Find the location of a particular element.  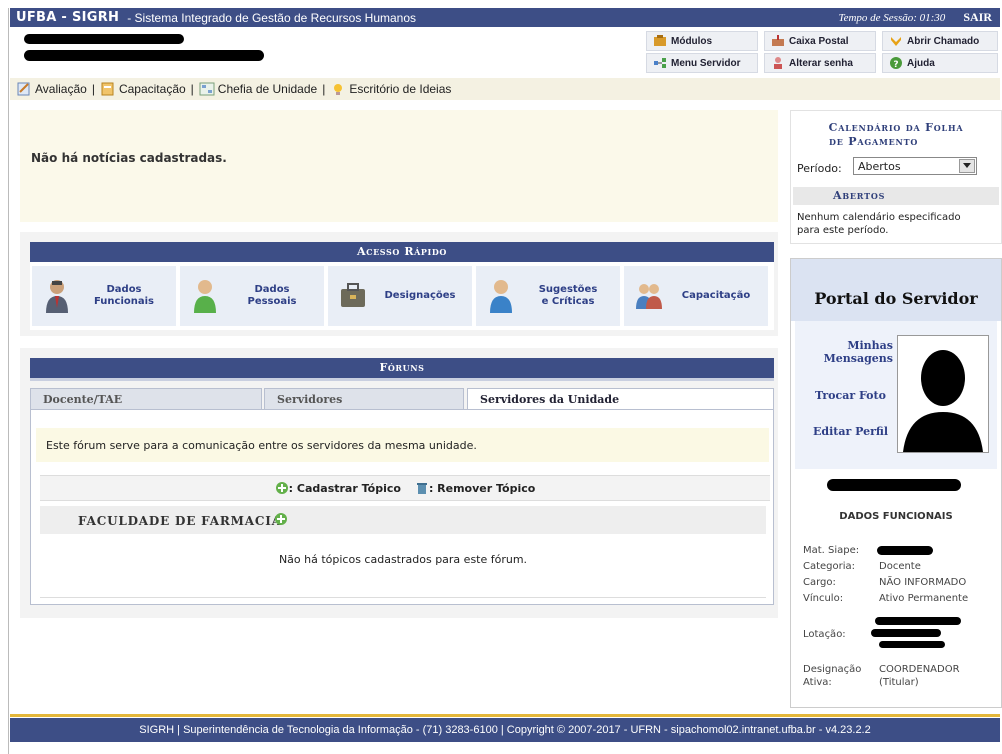

logout-link: SAIR is located at coordinates (977, 17).